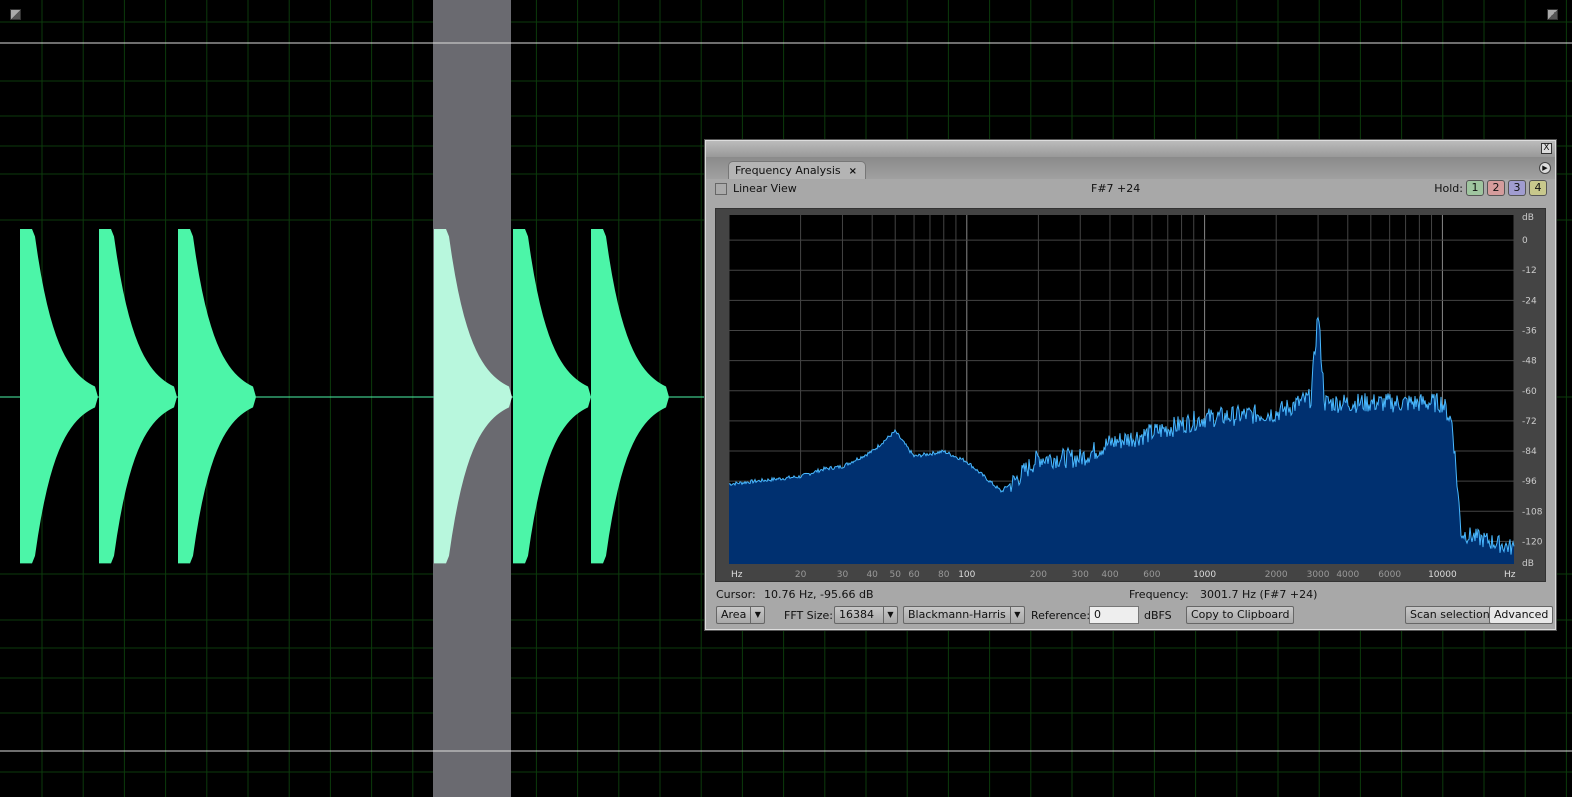 Image resolution: width=1572 pixels, height=797 pixels. I want to click on x-tick-label: 30, so click(843, 575).